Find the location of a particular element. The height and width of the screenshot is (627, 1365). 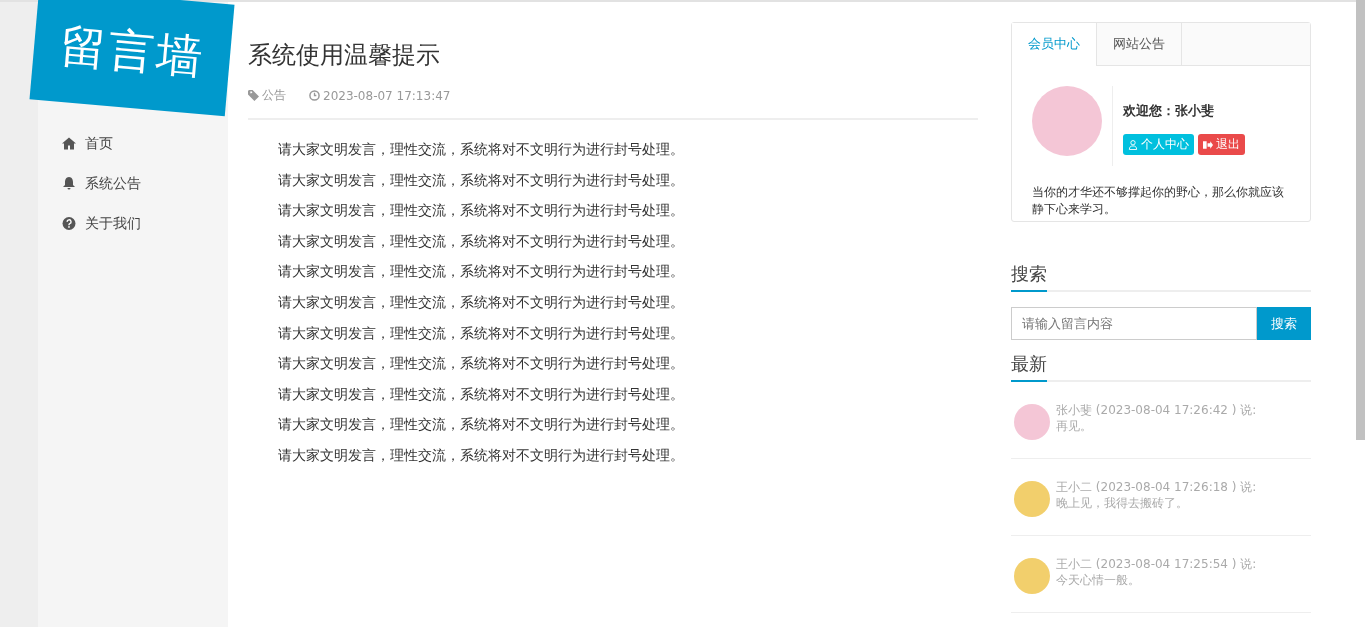

section-heading: 最新 is located at coordinates (1161, 367).